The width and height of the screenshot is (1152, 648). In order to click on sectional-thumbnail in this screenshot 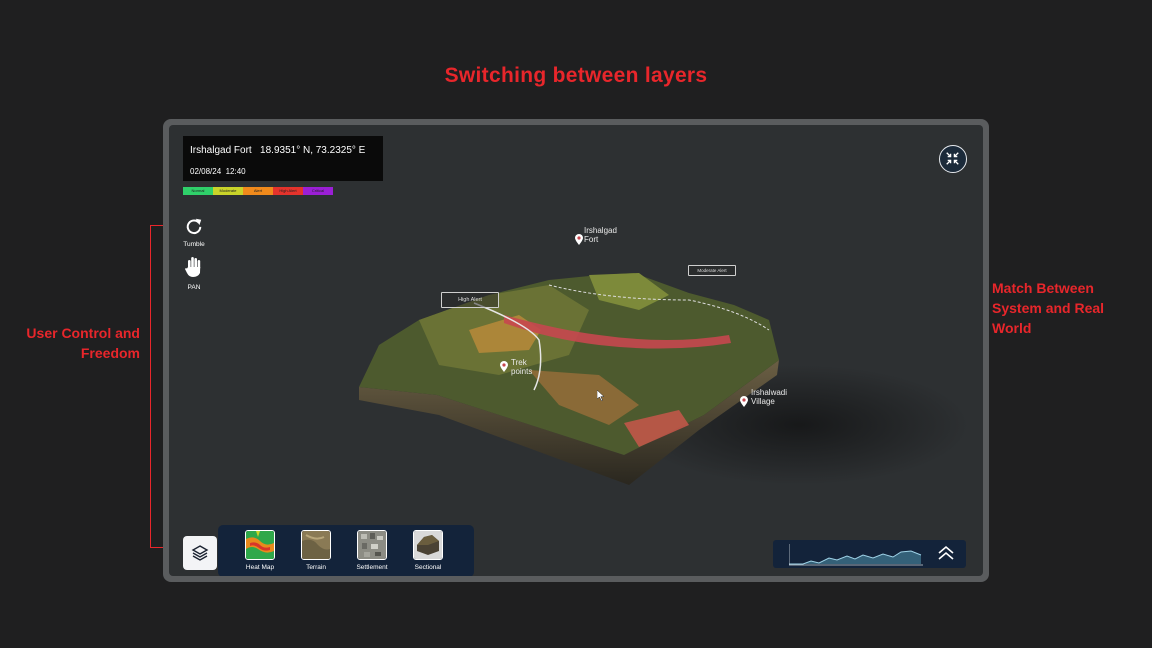, I will do `click(428, 545)`.